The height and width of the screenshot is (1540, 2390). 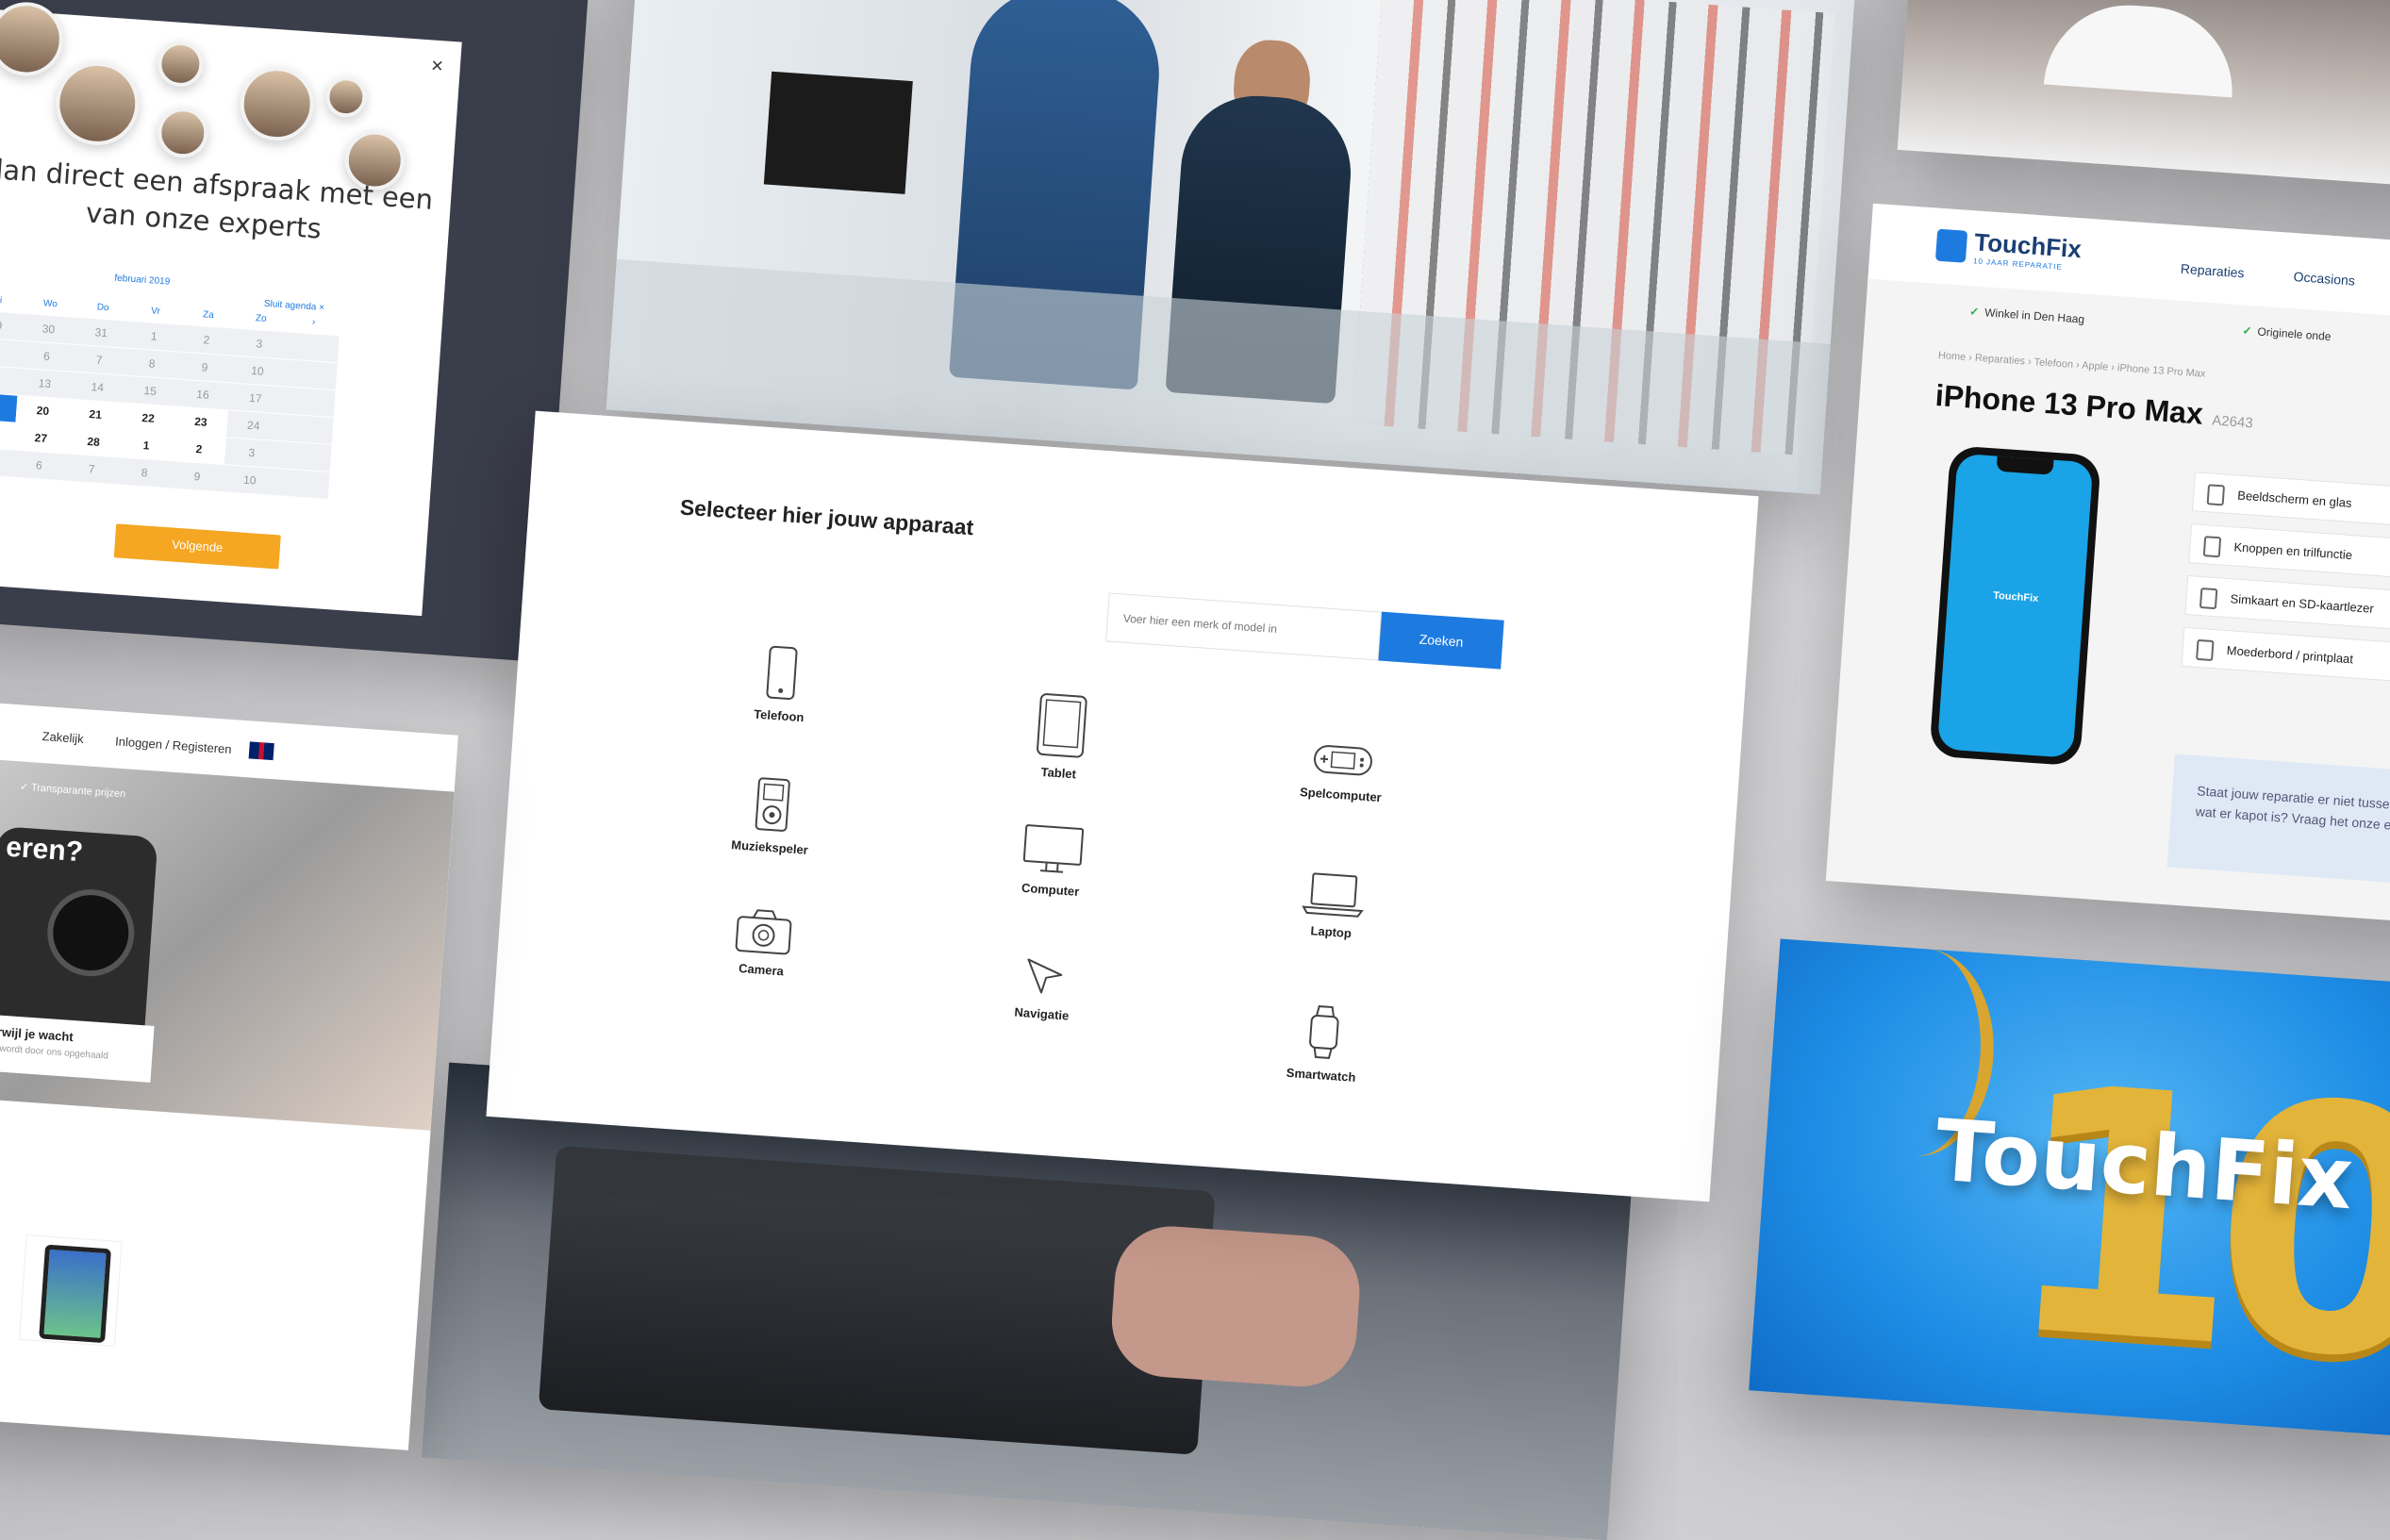 I want to click on calendar-day: 29, so click(x=12, y=325).